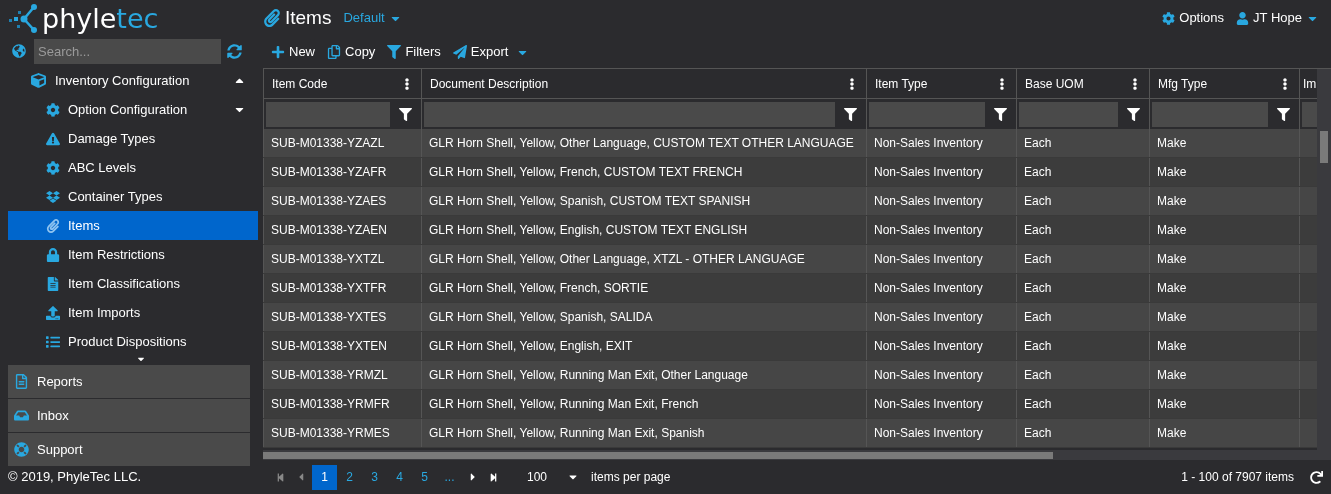 This screenshot has height=494, width=1331. I want to click on gear-icon, so click(53, 109).